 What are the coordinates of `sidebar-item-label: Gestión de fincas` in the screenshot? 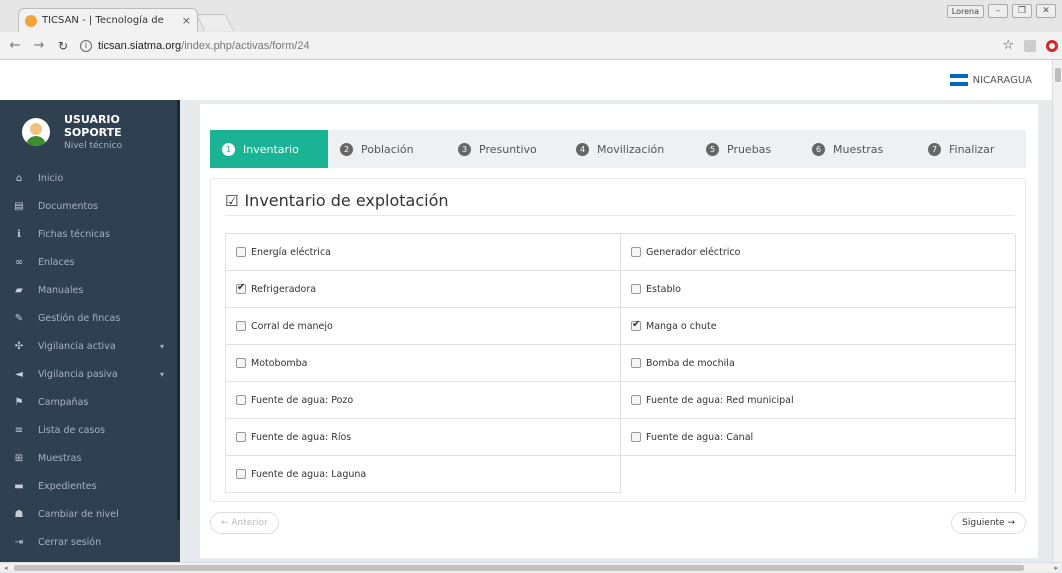 It's located at (79, 318).